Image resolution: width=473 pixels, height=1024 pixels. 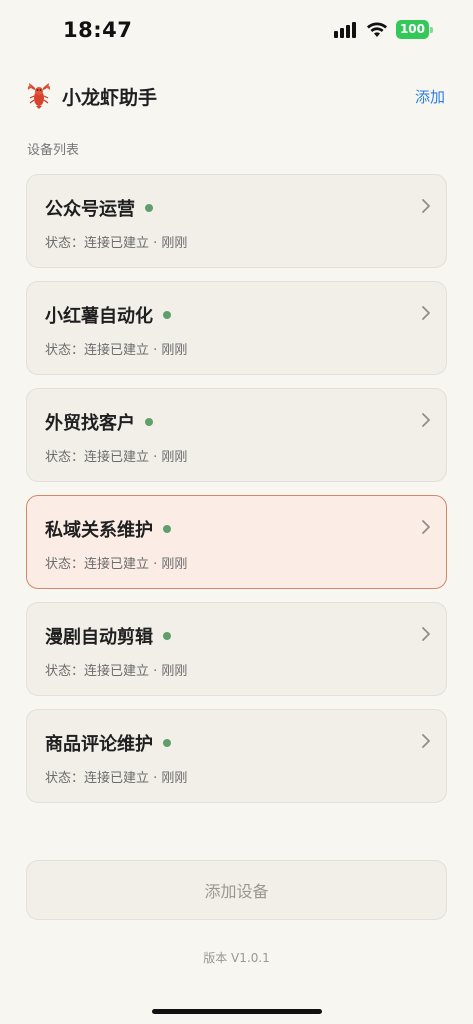 What do you see at coordinates (236, 435) in the screenshot?
I see `device-card: 外贸找客户 状态：连接已建立 · 刚刚` at bounding box center [236, 435].